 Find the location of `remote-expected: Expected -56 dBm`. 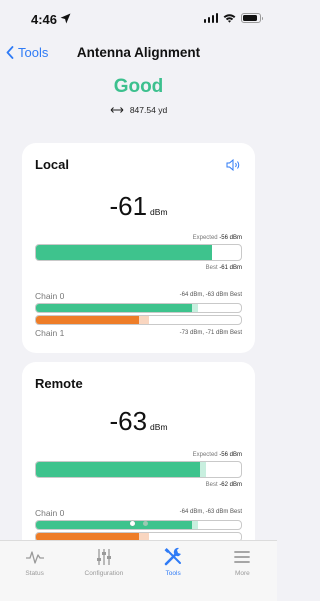

remote-expected: Expected -56 dBm is located at coordinates (217, 455).